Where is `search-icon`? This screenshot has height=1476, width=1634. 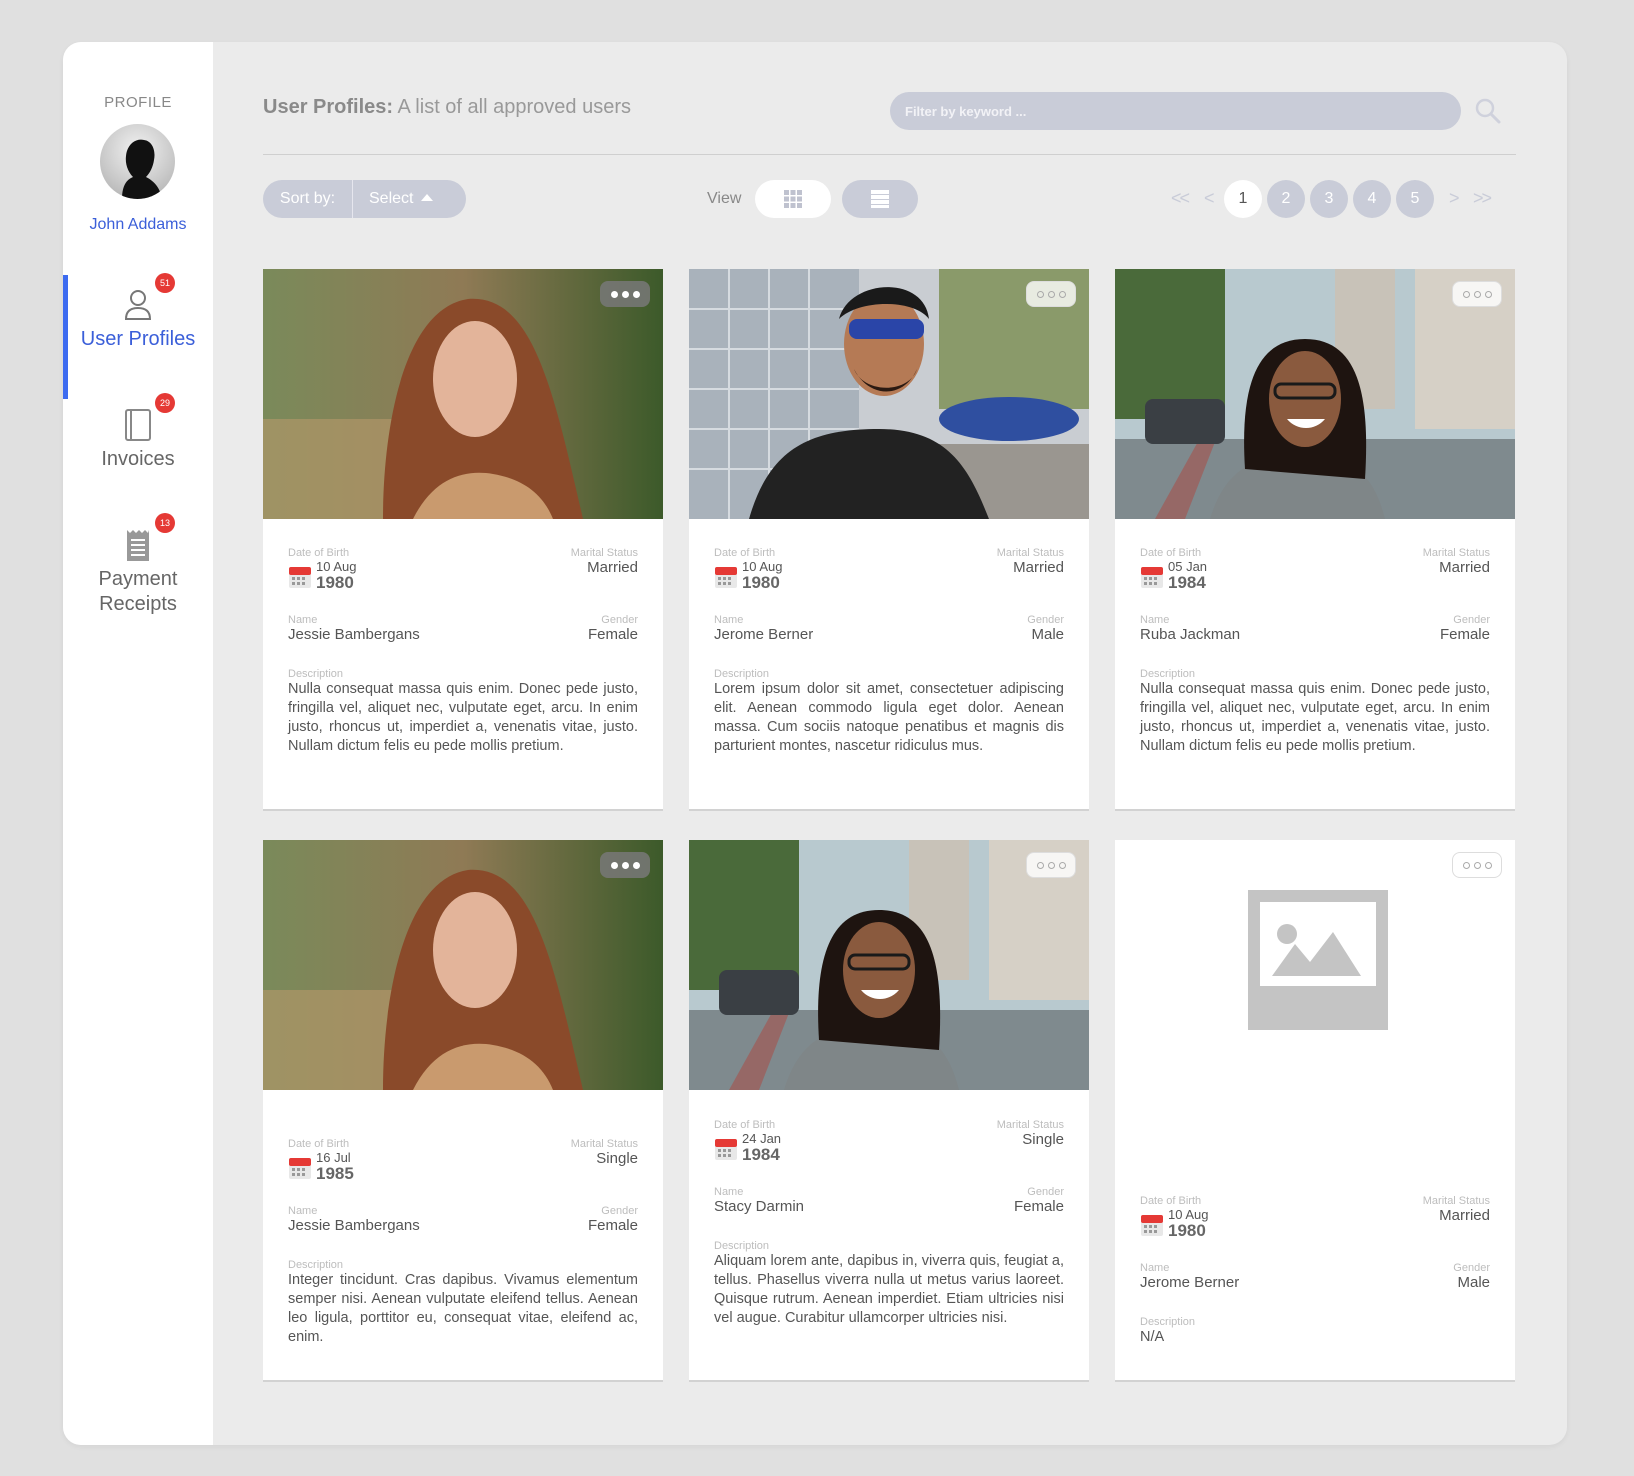
search-icon is located at coordinates (1488, 111).